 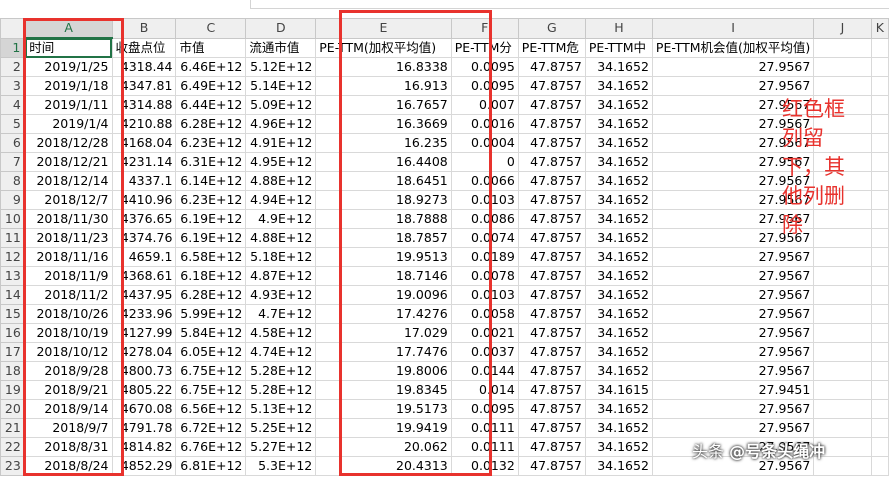 What do you see at coordinates (68, 257) in the screenshot?
I see `cell: 2018/11/16` at bounding box center [68, 257].